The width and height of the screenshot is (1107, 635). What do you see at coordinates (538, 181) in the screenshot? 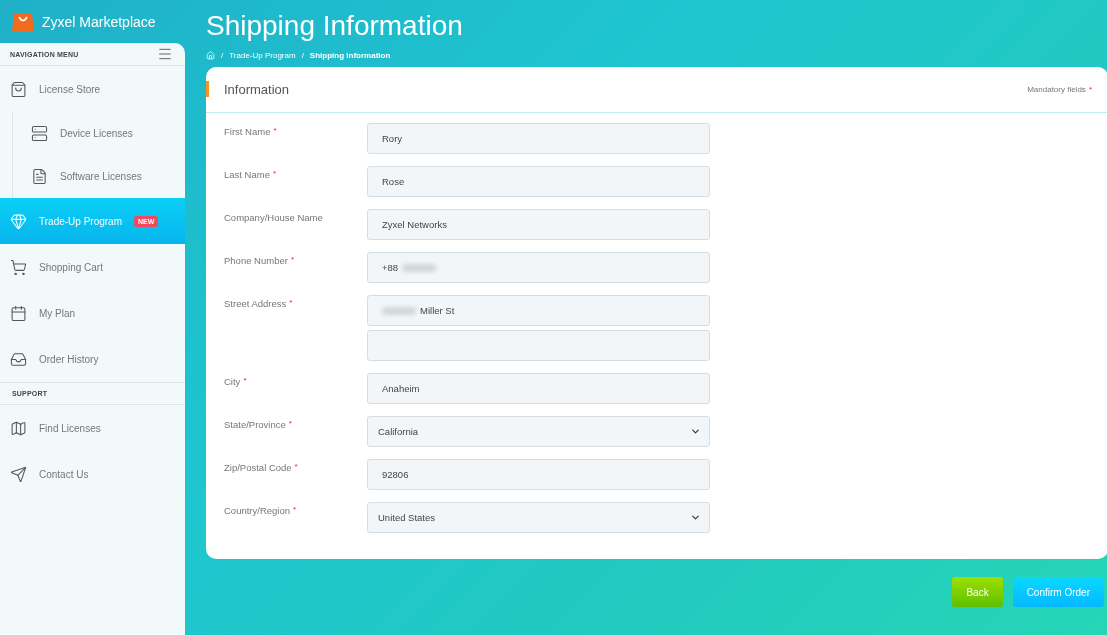
I see `input-field: Rose` at bounding box center [538, 181].